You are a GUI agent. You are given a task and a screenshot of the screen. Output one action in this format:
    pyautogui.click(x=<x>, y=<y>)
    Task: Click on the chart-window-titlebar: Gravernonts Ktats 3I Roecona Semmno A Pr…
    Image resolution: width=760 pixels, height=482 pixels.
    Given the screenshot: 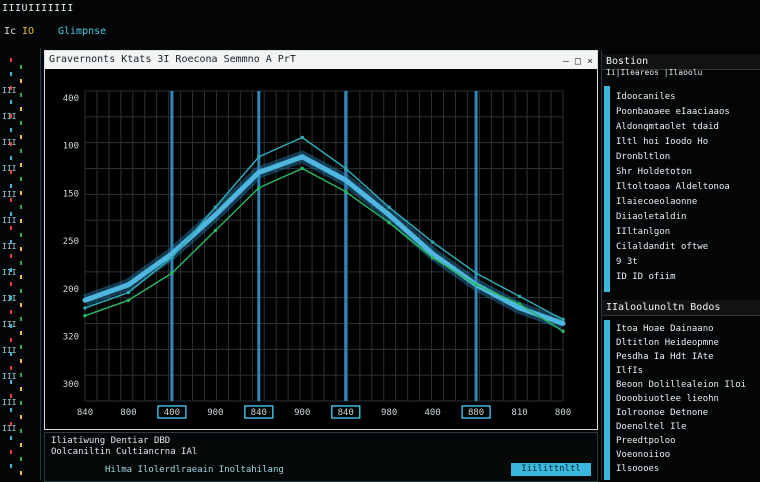 What is the action you would take?
    pyautogui.click(x=321, y=60)
    